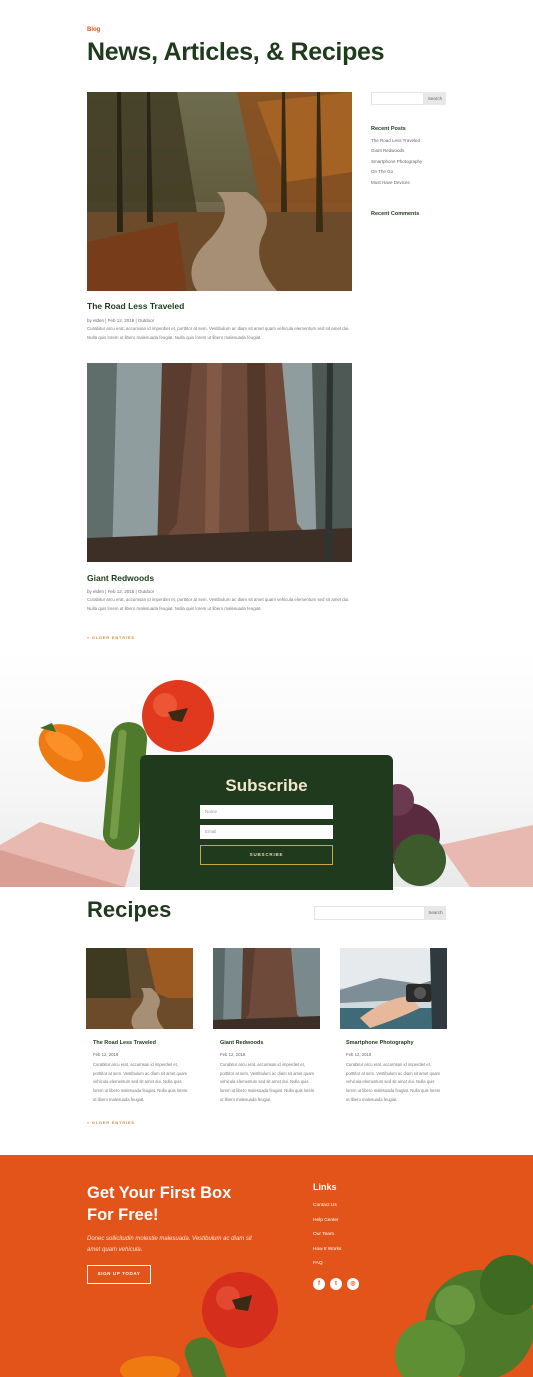  Describe the element at coordinates (369, 913) in the screenshot. I see `recipes-search-input` at that location.